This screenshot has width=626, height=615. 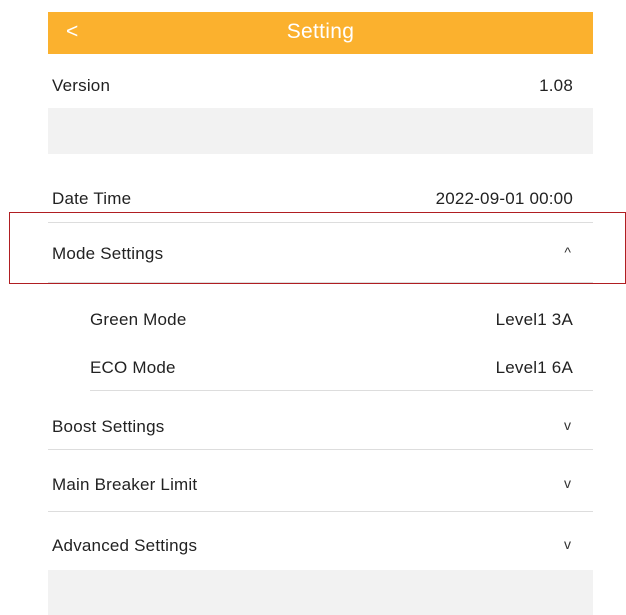 I want to click on advanced-settings-label: Advanced Settings, so click(x=125, y=545).